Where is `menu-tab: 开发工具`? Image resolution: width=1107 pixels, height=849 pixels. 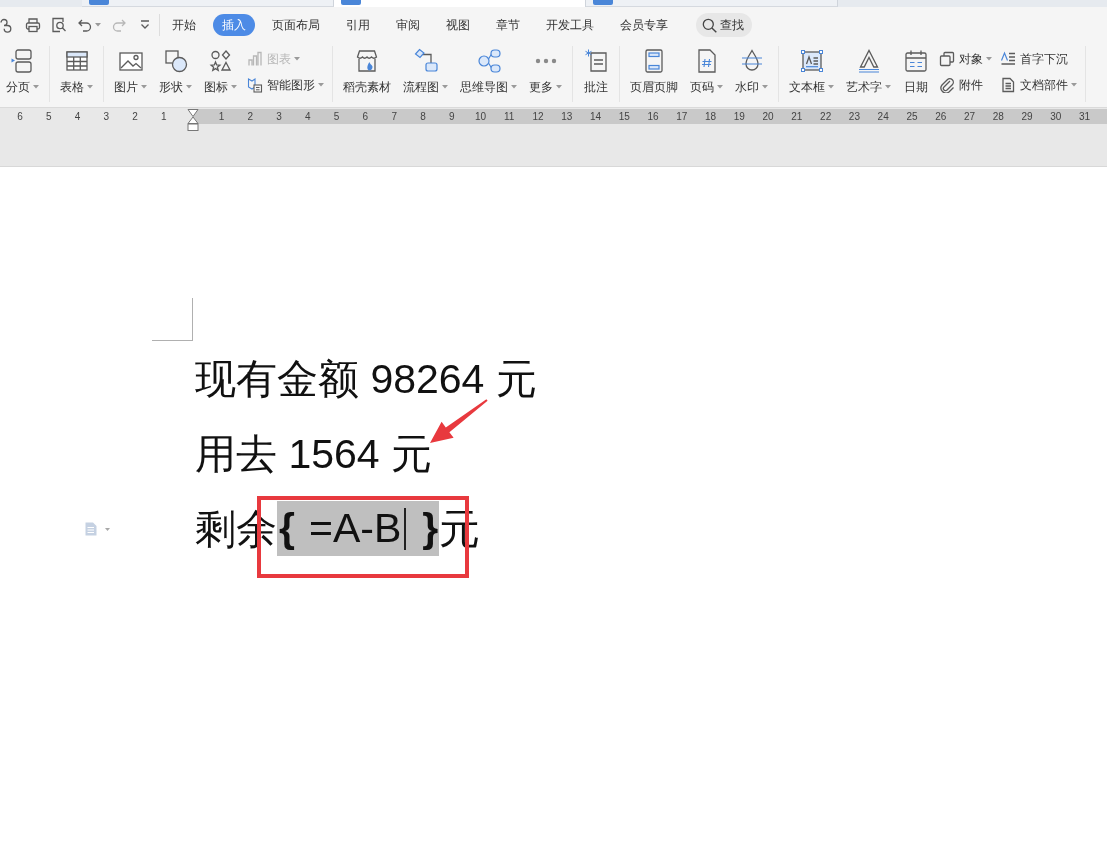 menu-tab: 开发工具 is located at coordinates (570, 25).